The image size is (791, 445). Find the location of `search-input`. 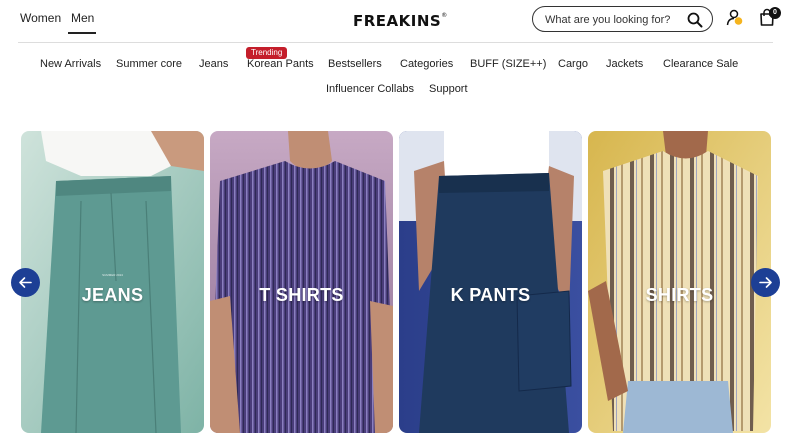

search-input is located at coordinates (615, 19).